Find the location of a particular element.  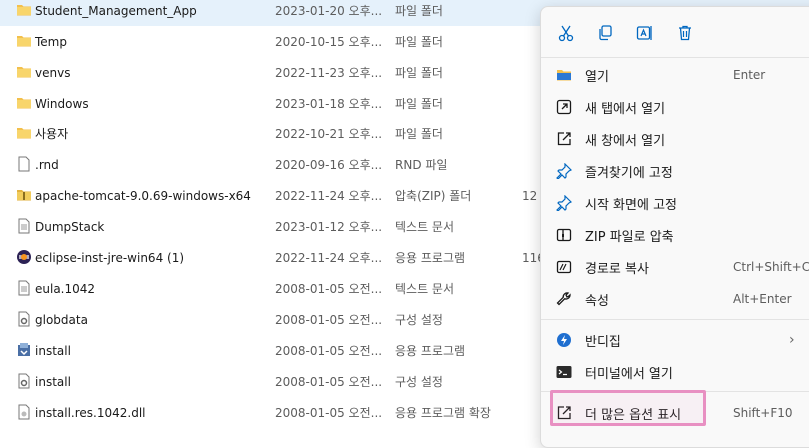

new-tab-icon is located at coordinates (564, 107).